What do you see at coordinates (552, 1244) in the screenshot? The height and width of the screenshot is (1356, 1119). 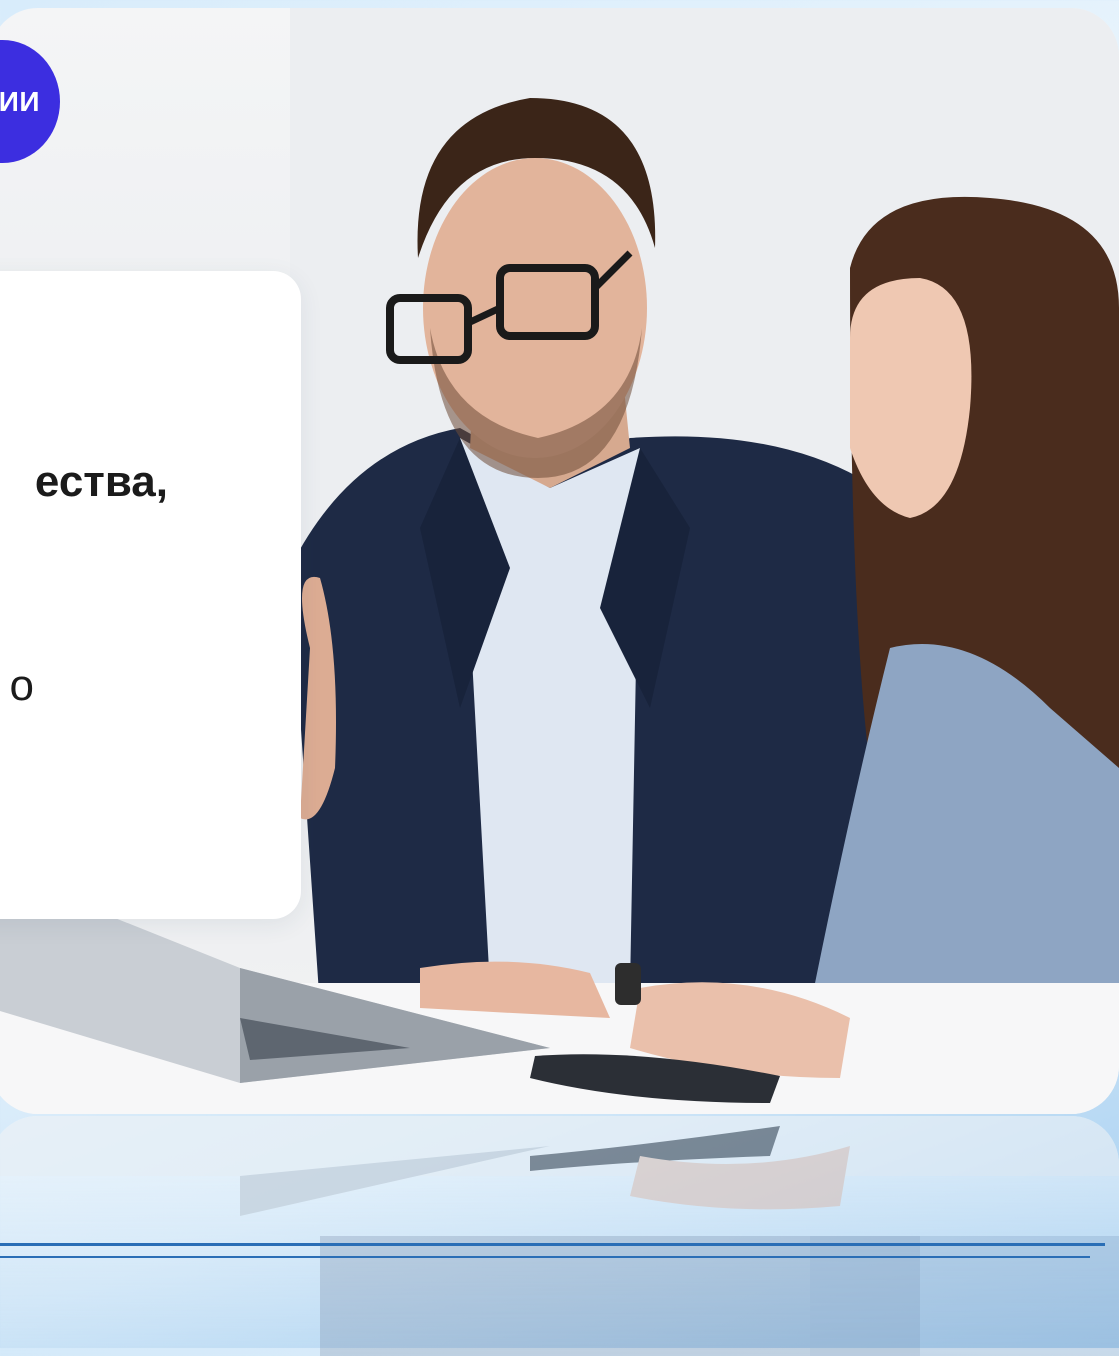 I see `divider-line-top` at bounding box center [552, 1244].